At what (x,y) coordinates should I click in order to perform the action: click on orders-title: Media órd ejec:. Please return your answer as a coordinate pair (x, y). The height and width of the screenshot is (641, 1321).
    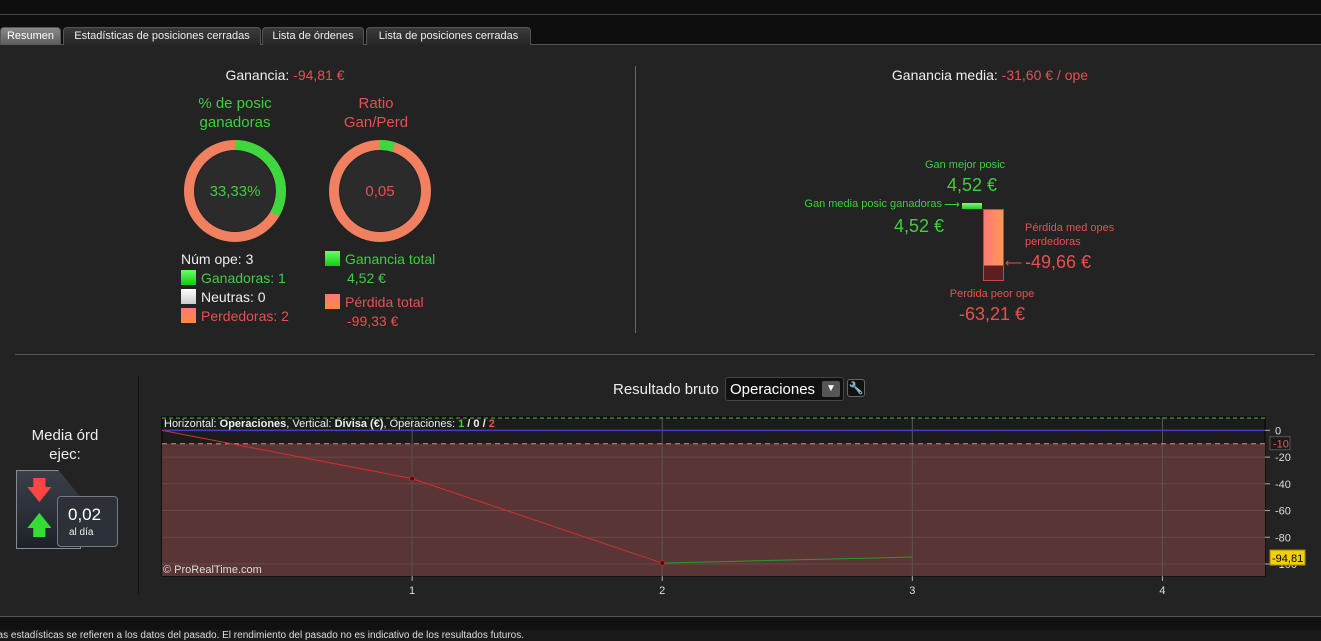
    Looking at the image, I should click on (65, 445).